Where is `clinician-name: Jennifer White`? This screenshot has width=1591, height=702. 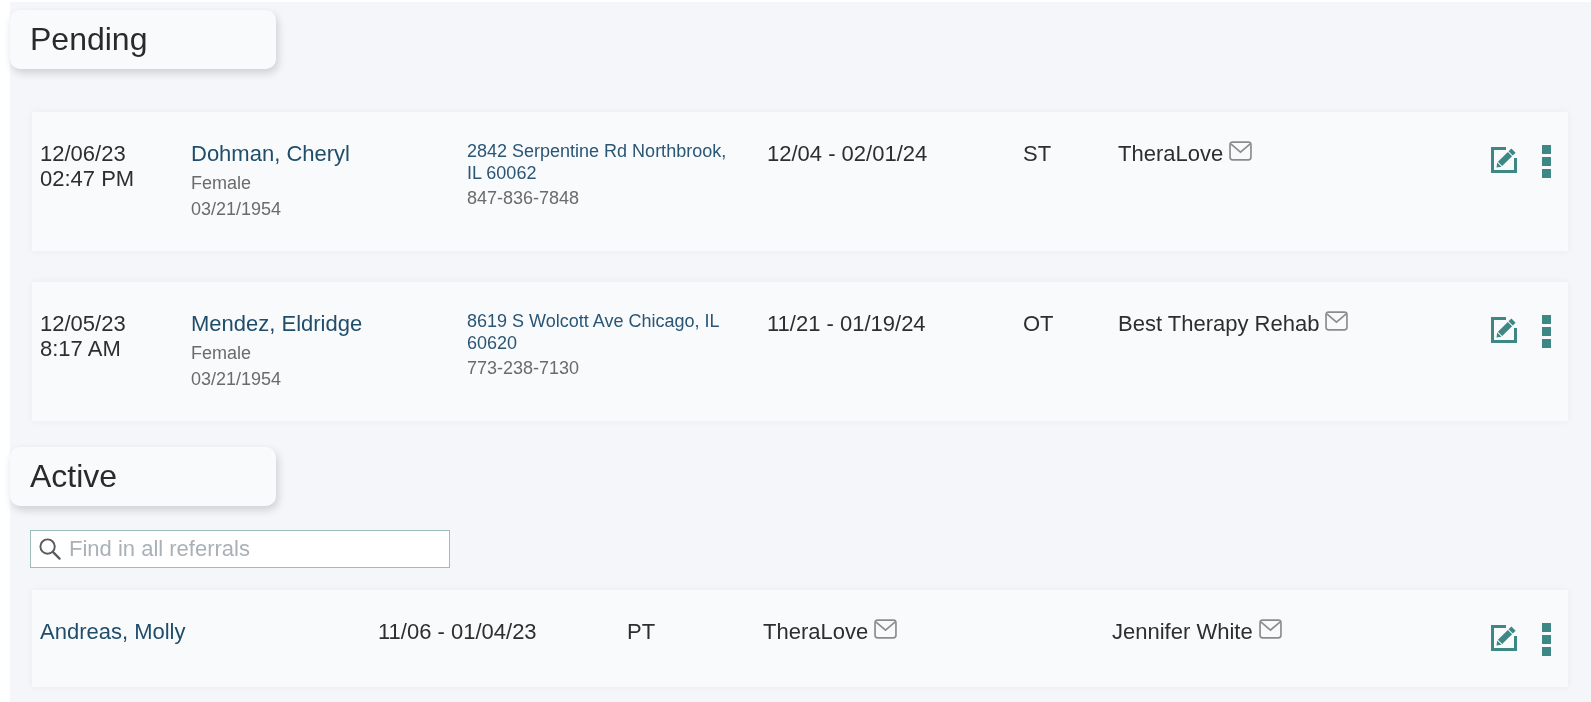 clinician-name: Jennifer White is located at coordinates (1182, 631).